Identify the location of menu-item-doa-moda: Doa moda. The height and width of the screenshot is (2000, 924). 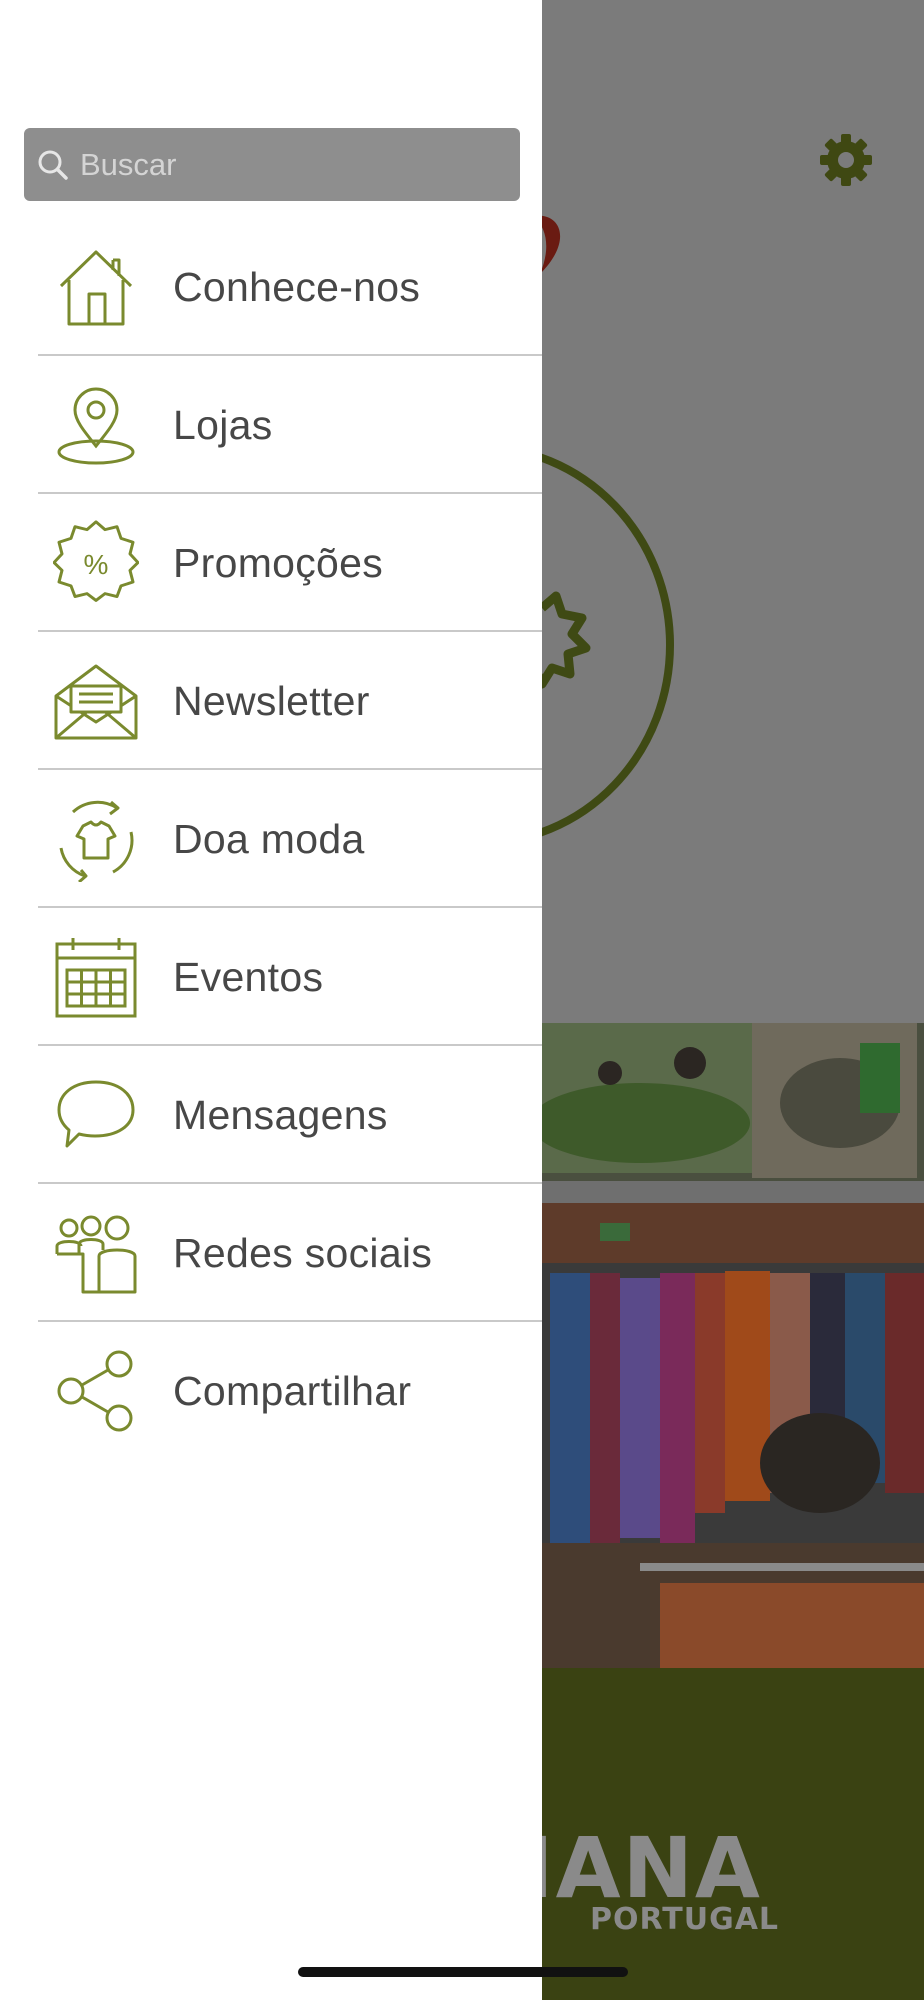
(271, 839).